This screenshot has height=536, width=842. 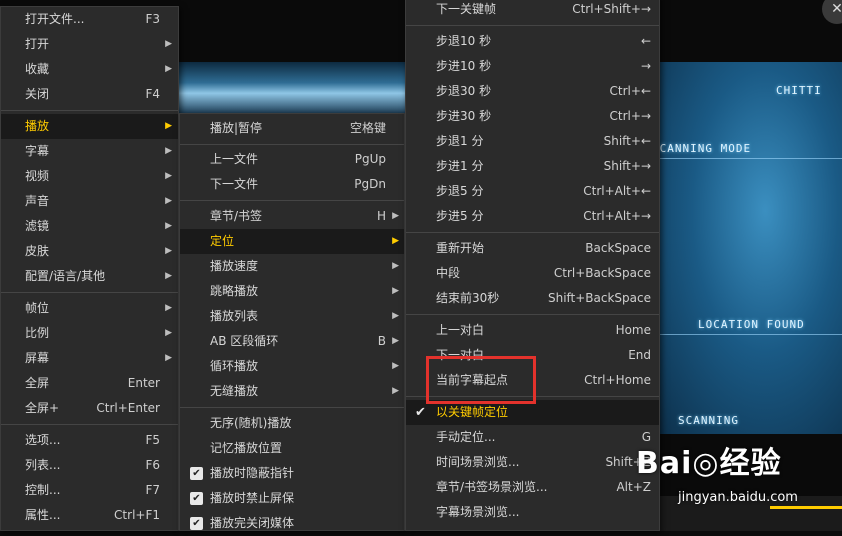 What do you see at coordinates (152, 440) in the screenshot?
I see `menu-item-shortcut: F5` at bounding box center [152, 440].